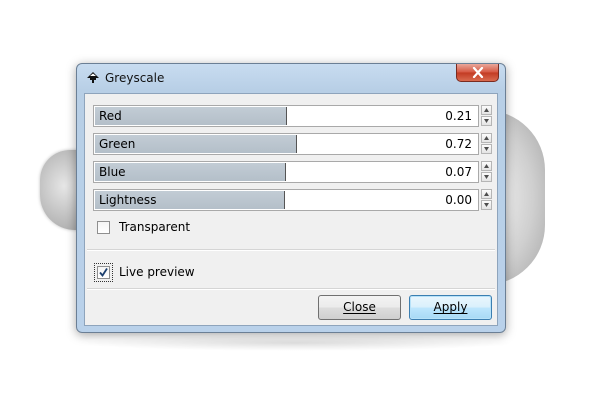  Describe the element at coordinates (135, 78) in the screenshot. I see `window-title: Greyscale` at that location.